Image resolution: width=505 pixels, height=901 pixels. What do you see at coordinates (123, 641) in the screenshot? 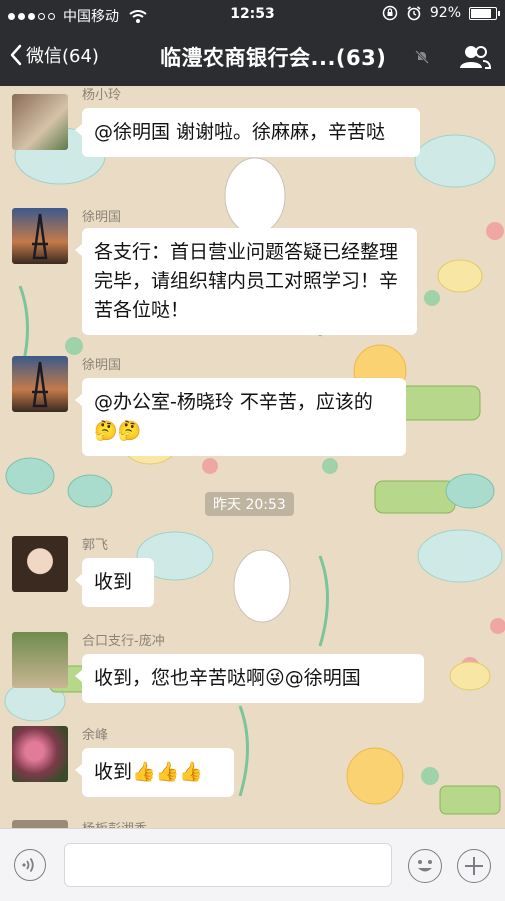
I see `sender-name: 合口支行-庞冲` at bounding box center [123, 641].